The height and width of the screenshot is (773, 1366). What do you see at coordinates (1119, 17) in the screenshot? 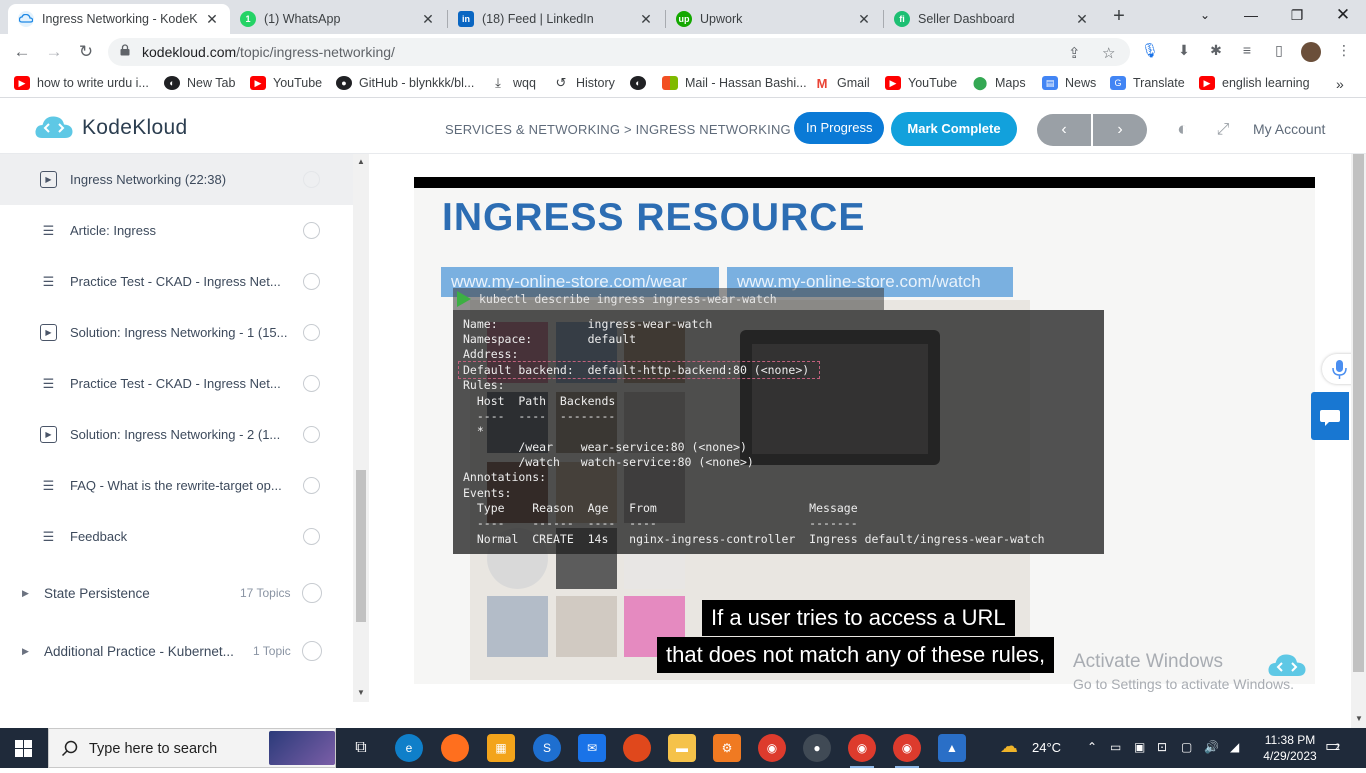
I see `new-tab-button: +` at bounding box center [1119, 17].